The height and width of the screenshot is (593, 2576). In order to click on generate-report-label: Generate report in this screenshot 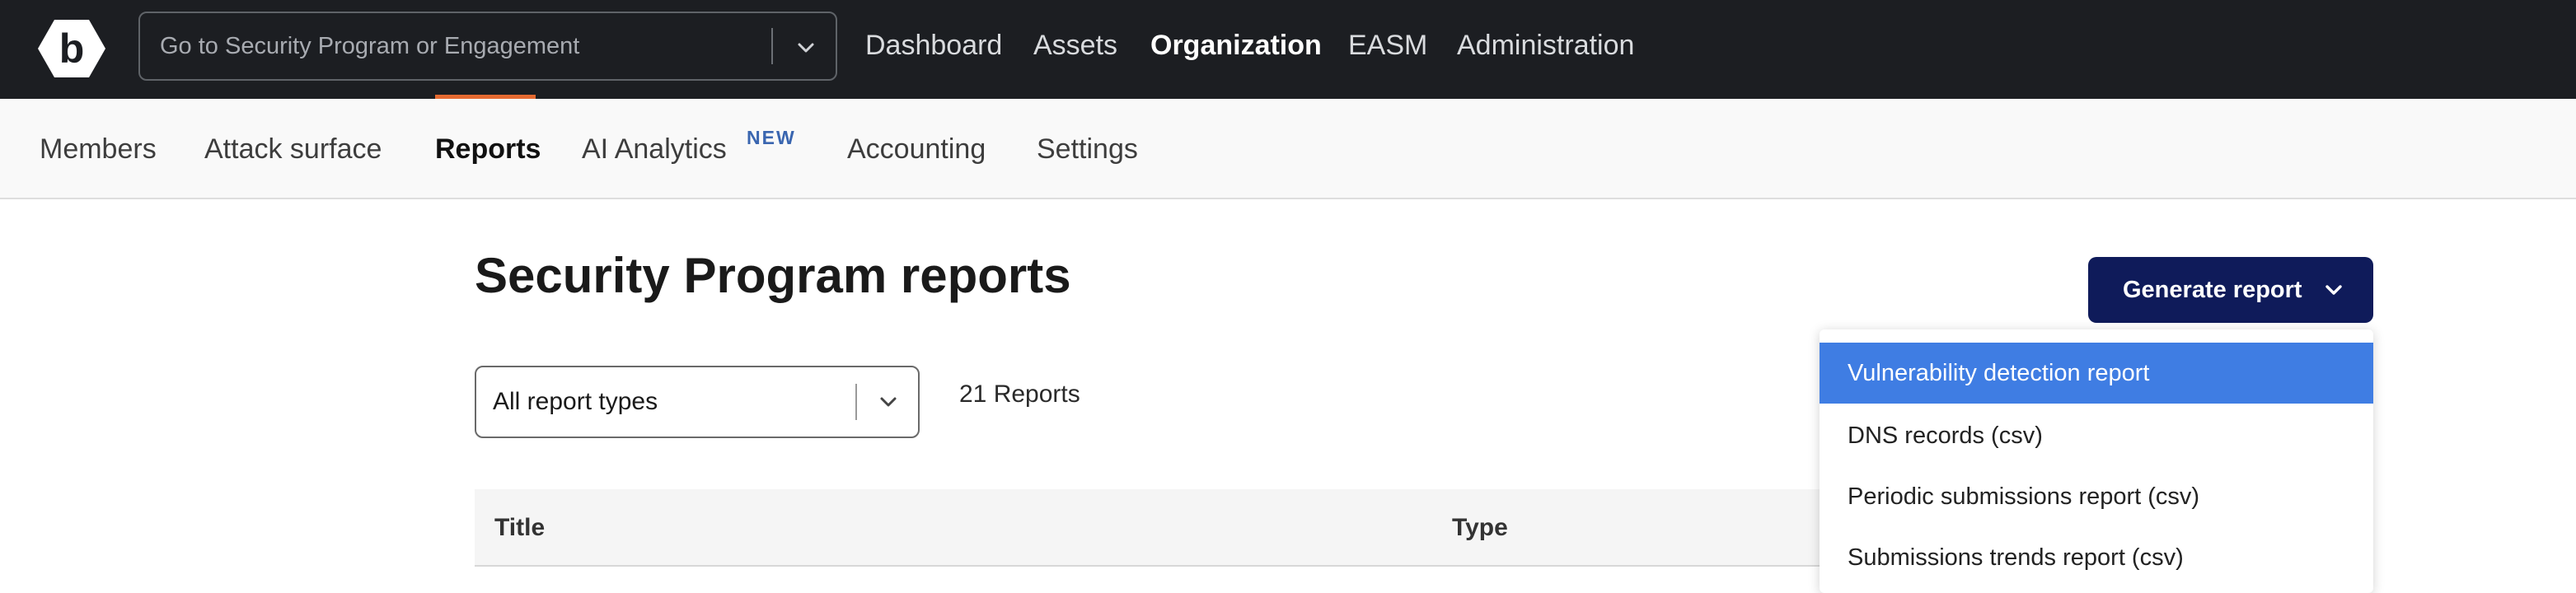, I will do `click(2212, 290)`.